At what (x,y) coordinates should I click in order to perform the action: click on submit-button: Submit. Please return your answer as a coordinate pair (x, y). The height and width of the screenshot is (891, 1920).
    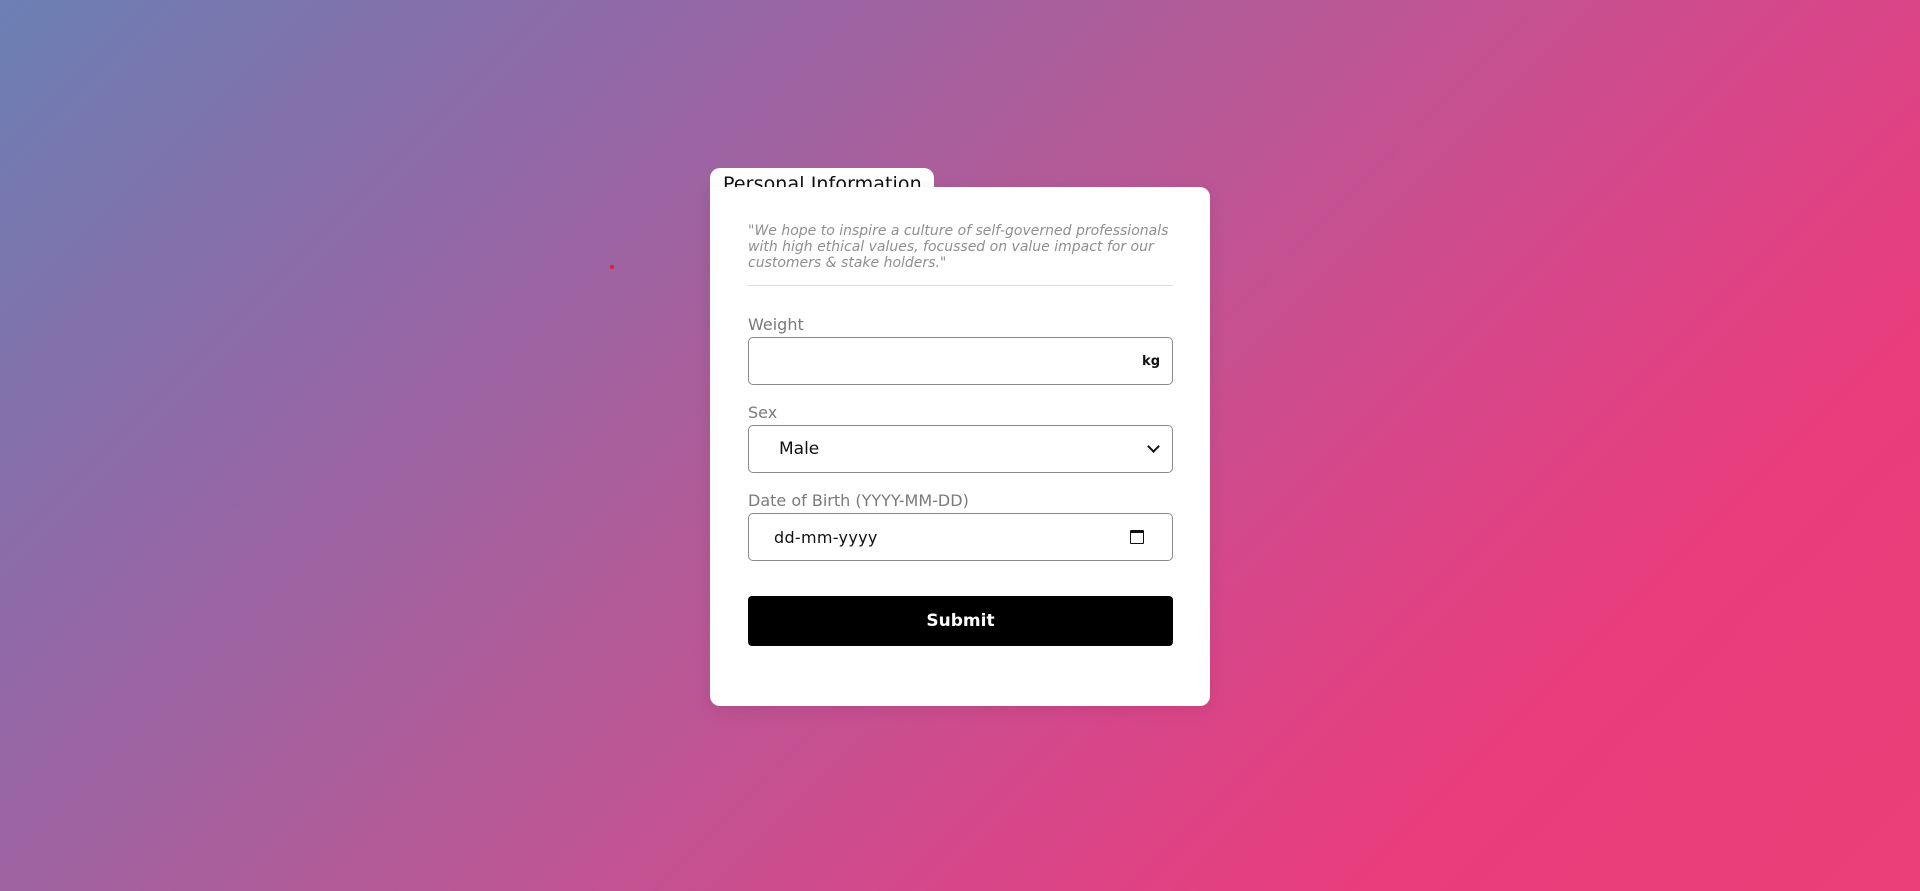
    Looking at the image, I should click on (960, 621).